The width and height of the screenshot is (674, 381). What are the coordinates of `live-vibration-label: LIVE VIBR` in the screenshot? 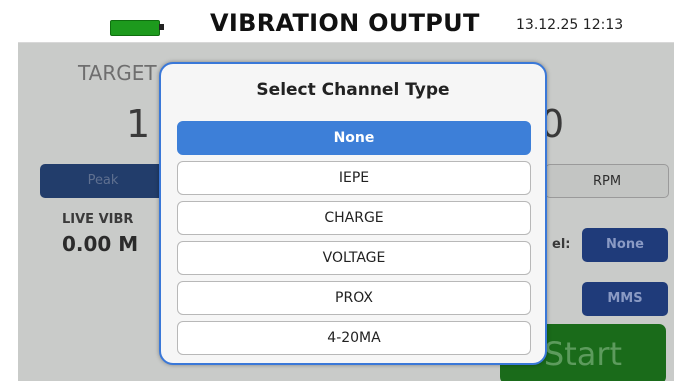 It's located at (98, 219).